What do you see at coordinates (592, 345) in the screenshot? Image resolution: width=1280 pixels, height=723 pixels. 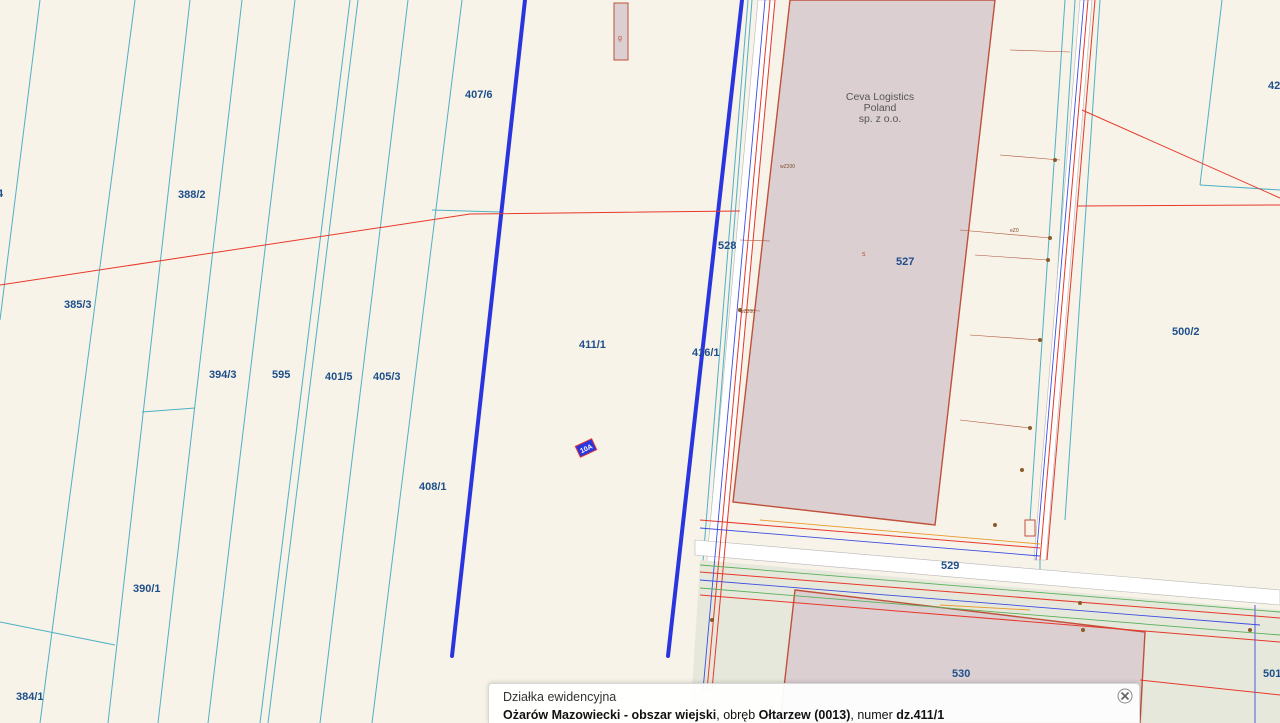 I see `parcel-label-411-1: 411/1` at bounding box center [592, 345].